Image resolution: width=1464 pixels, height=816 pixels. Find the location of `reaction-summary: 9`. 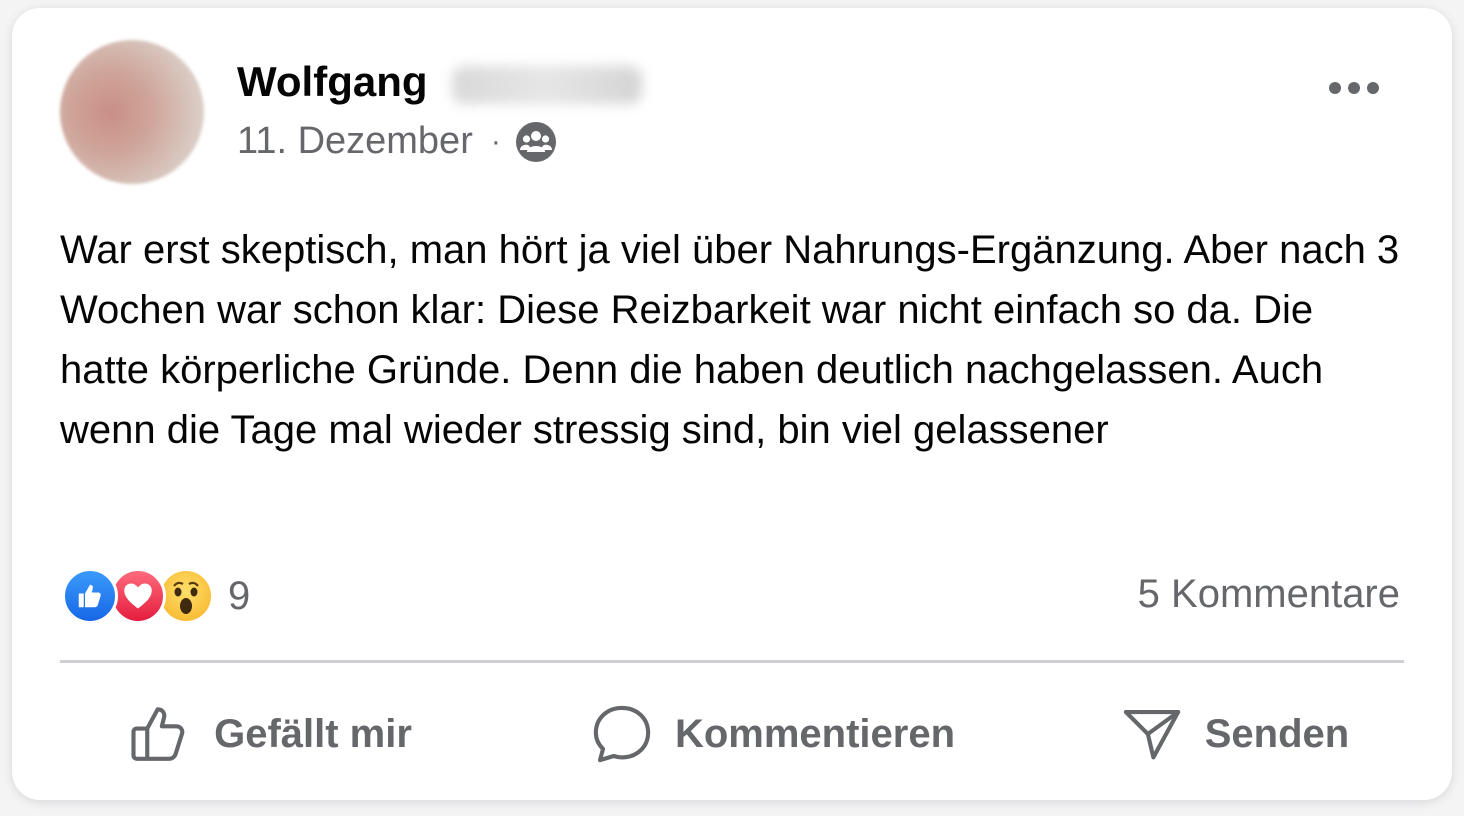

reaction-summary: 9 is located at coordinates (156, 596).